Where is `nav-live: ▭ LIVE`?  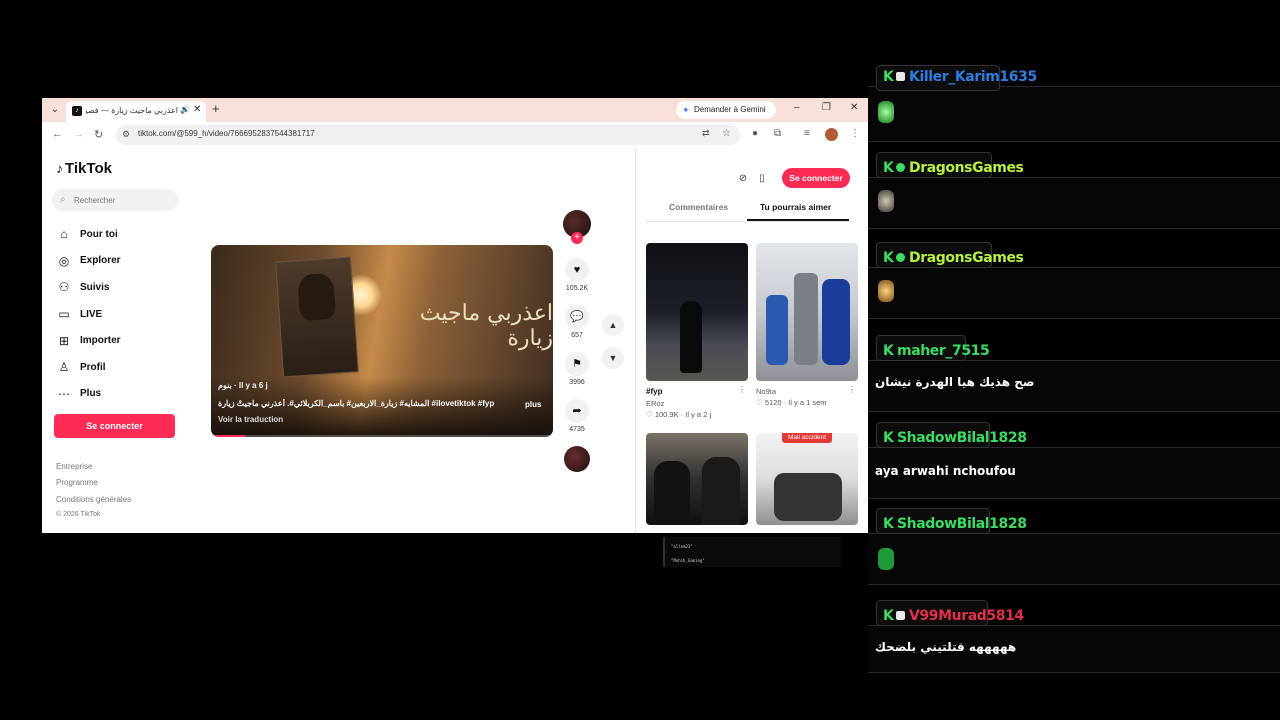
nav-live: ▭ LIVE is located at coordinates (87, 314).